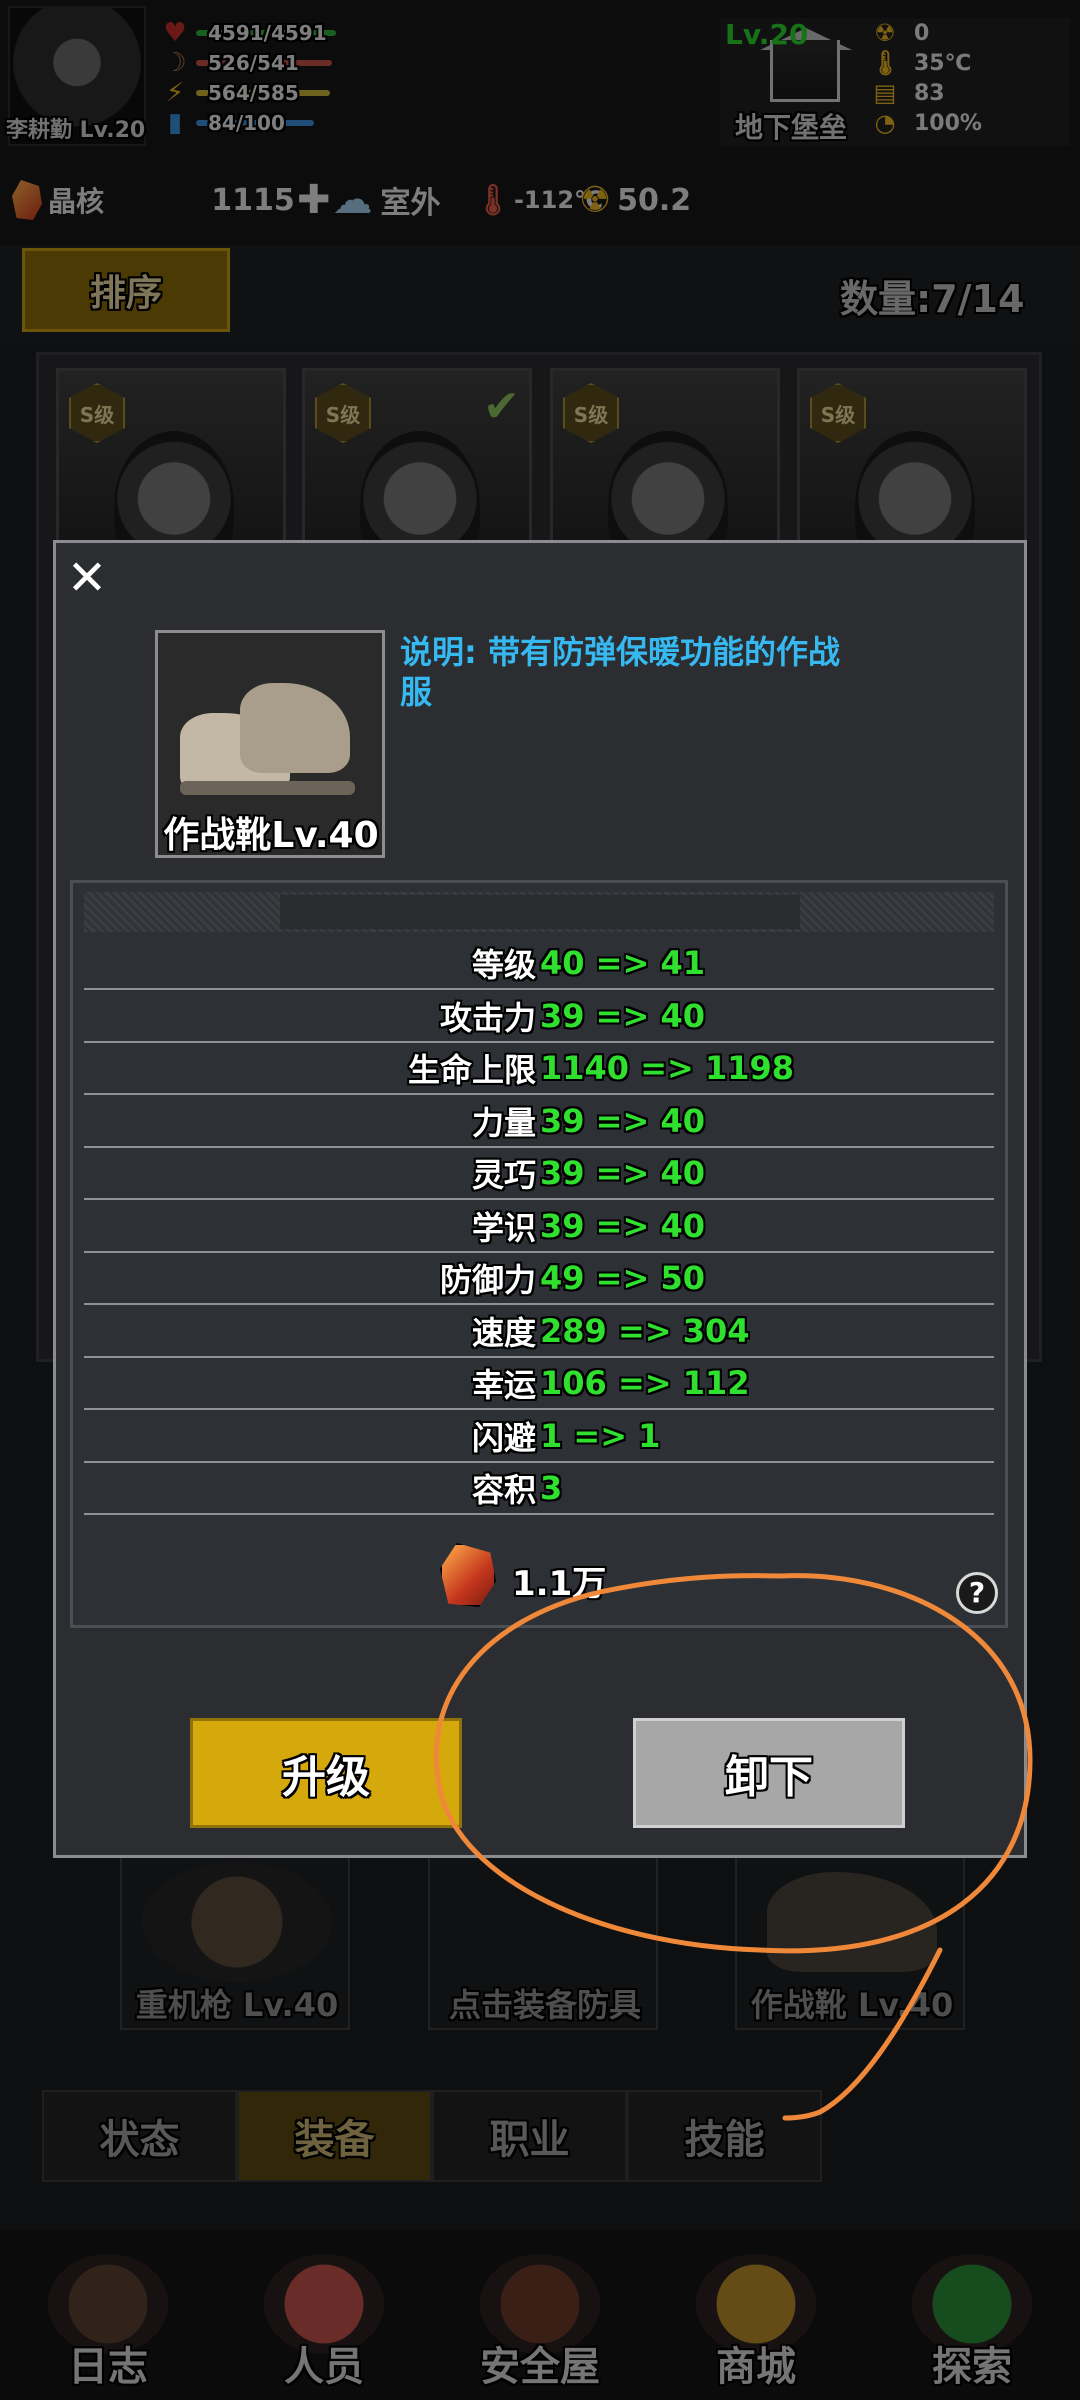 This screenshot has height=2400, width=1080. What do you see at coordinates (503, 1175) in the screenshot?
I see `stat-name: 灵巧` at bounding box center [503, 1175].